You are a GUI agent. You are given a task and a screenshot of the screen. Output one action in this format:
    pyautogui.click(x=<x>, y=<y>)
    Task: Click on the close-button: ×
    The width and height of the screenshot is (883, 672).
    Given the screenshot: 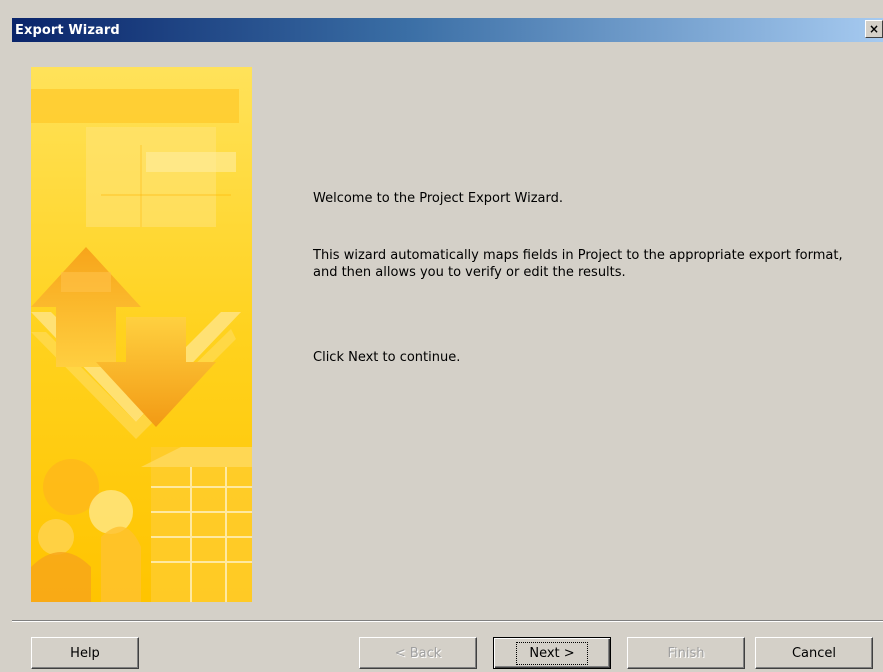 What is the action you would take?
    pyautogui.click(x=874, y=29)
    